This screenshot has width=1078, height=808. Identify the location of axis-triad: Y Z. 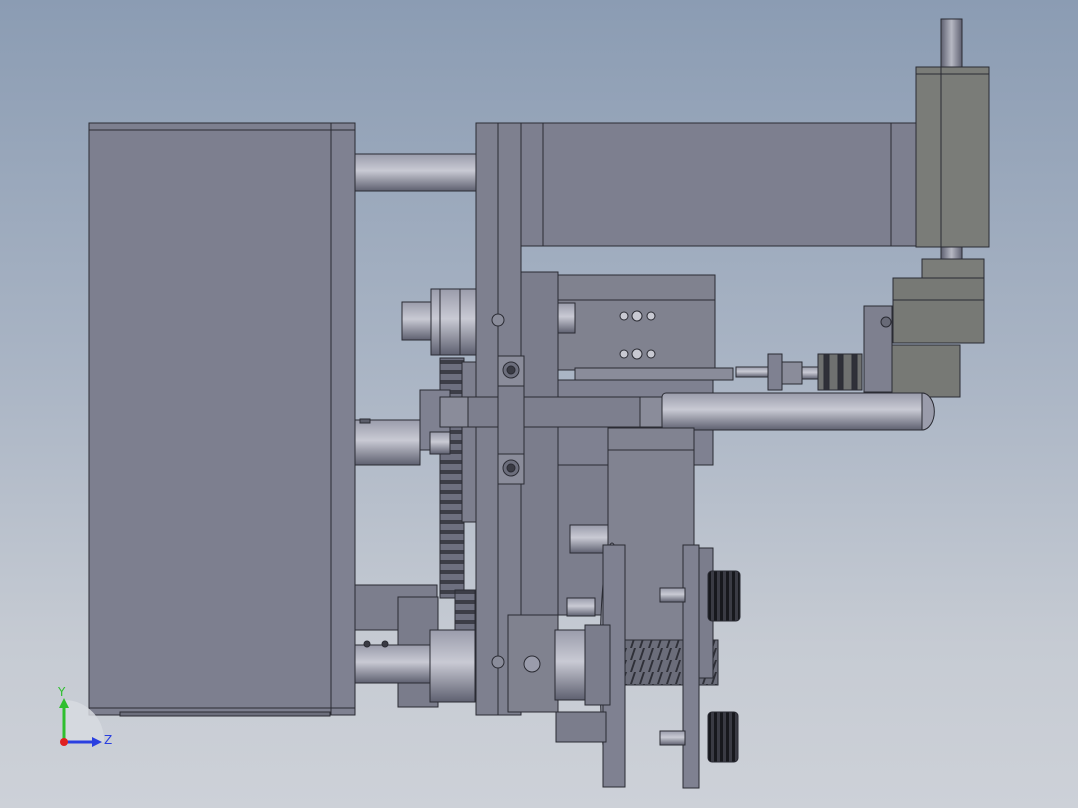
(84, 716).